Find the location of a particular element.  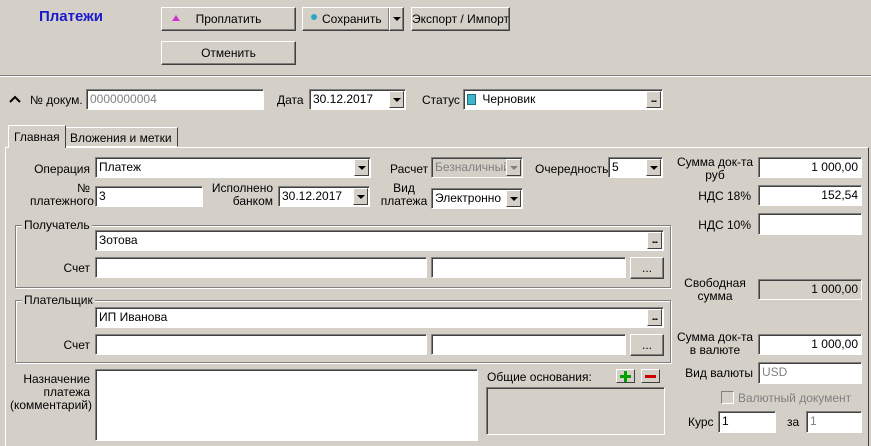

tab-attachments: Вложения и метки is located at coordinates (121, 137).